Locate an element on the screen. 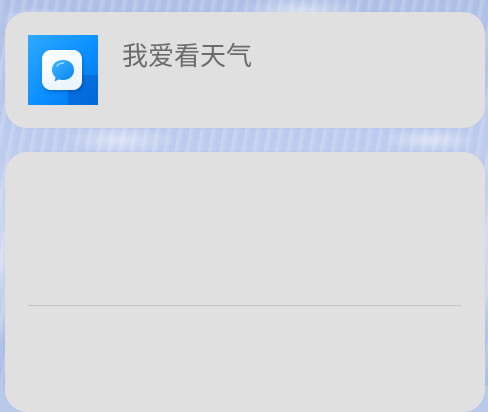 Image resolution: width=488 pixels, height=412 pixels. divider is located at coordinates (244, 305).